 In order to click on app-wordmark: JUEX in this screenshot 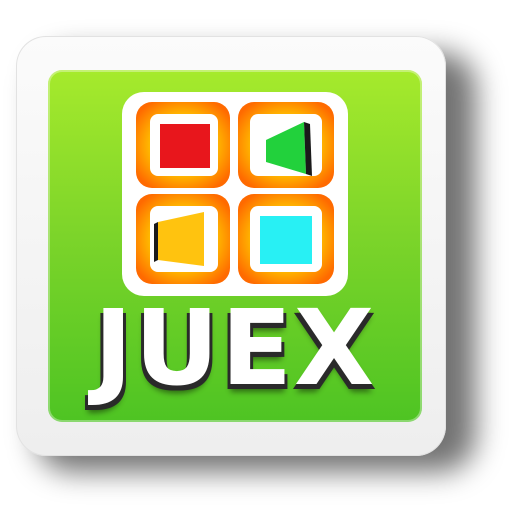, I will do `click(235, 348)`.